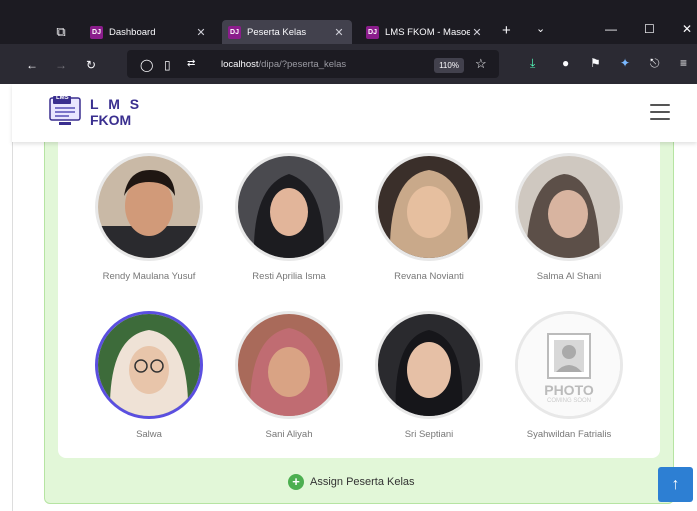 The height and width of the screenshot is (511, 697). I want to click on permissions-icon: ⇄, so click(191, 63).